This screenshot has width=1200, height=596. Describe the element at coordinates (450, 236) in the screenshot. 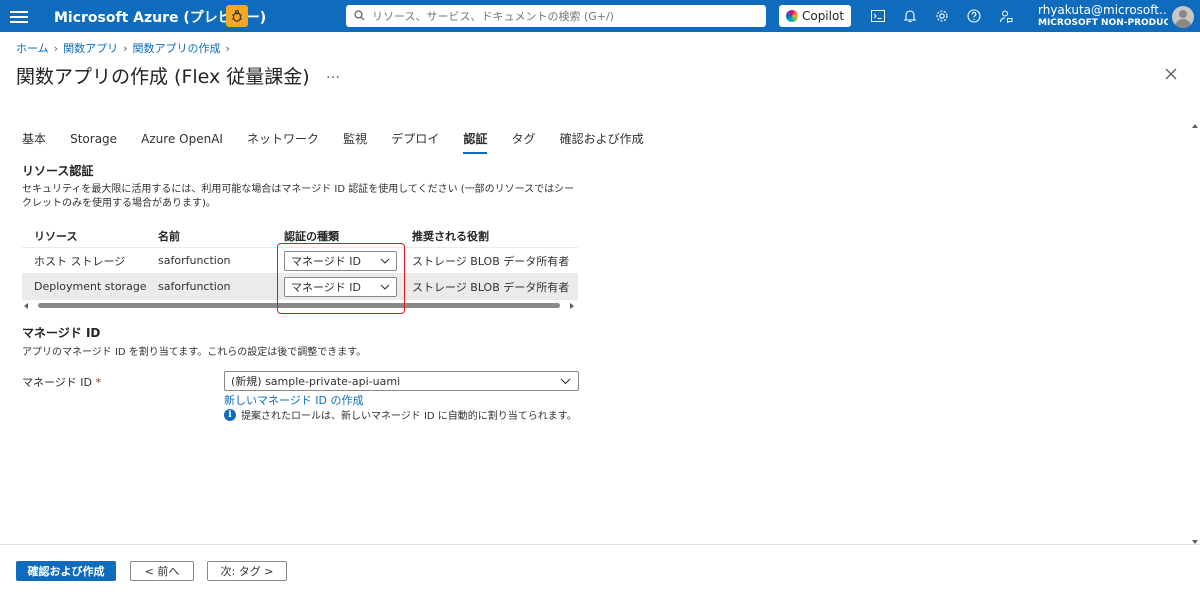

I see `column-header-role: 推奨される役割` at that location.